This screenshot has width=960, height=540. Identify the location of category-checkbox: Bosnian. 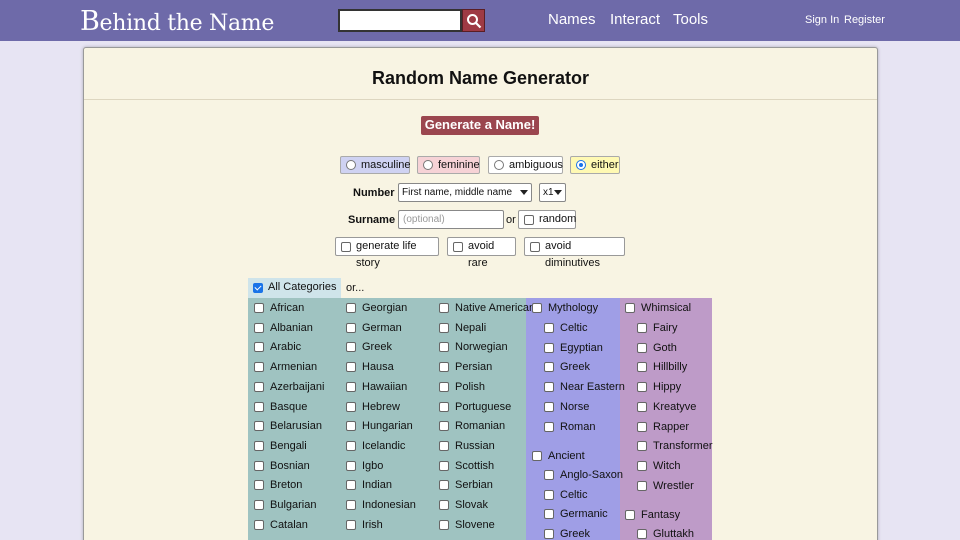
(280, 466).